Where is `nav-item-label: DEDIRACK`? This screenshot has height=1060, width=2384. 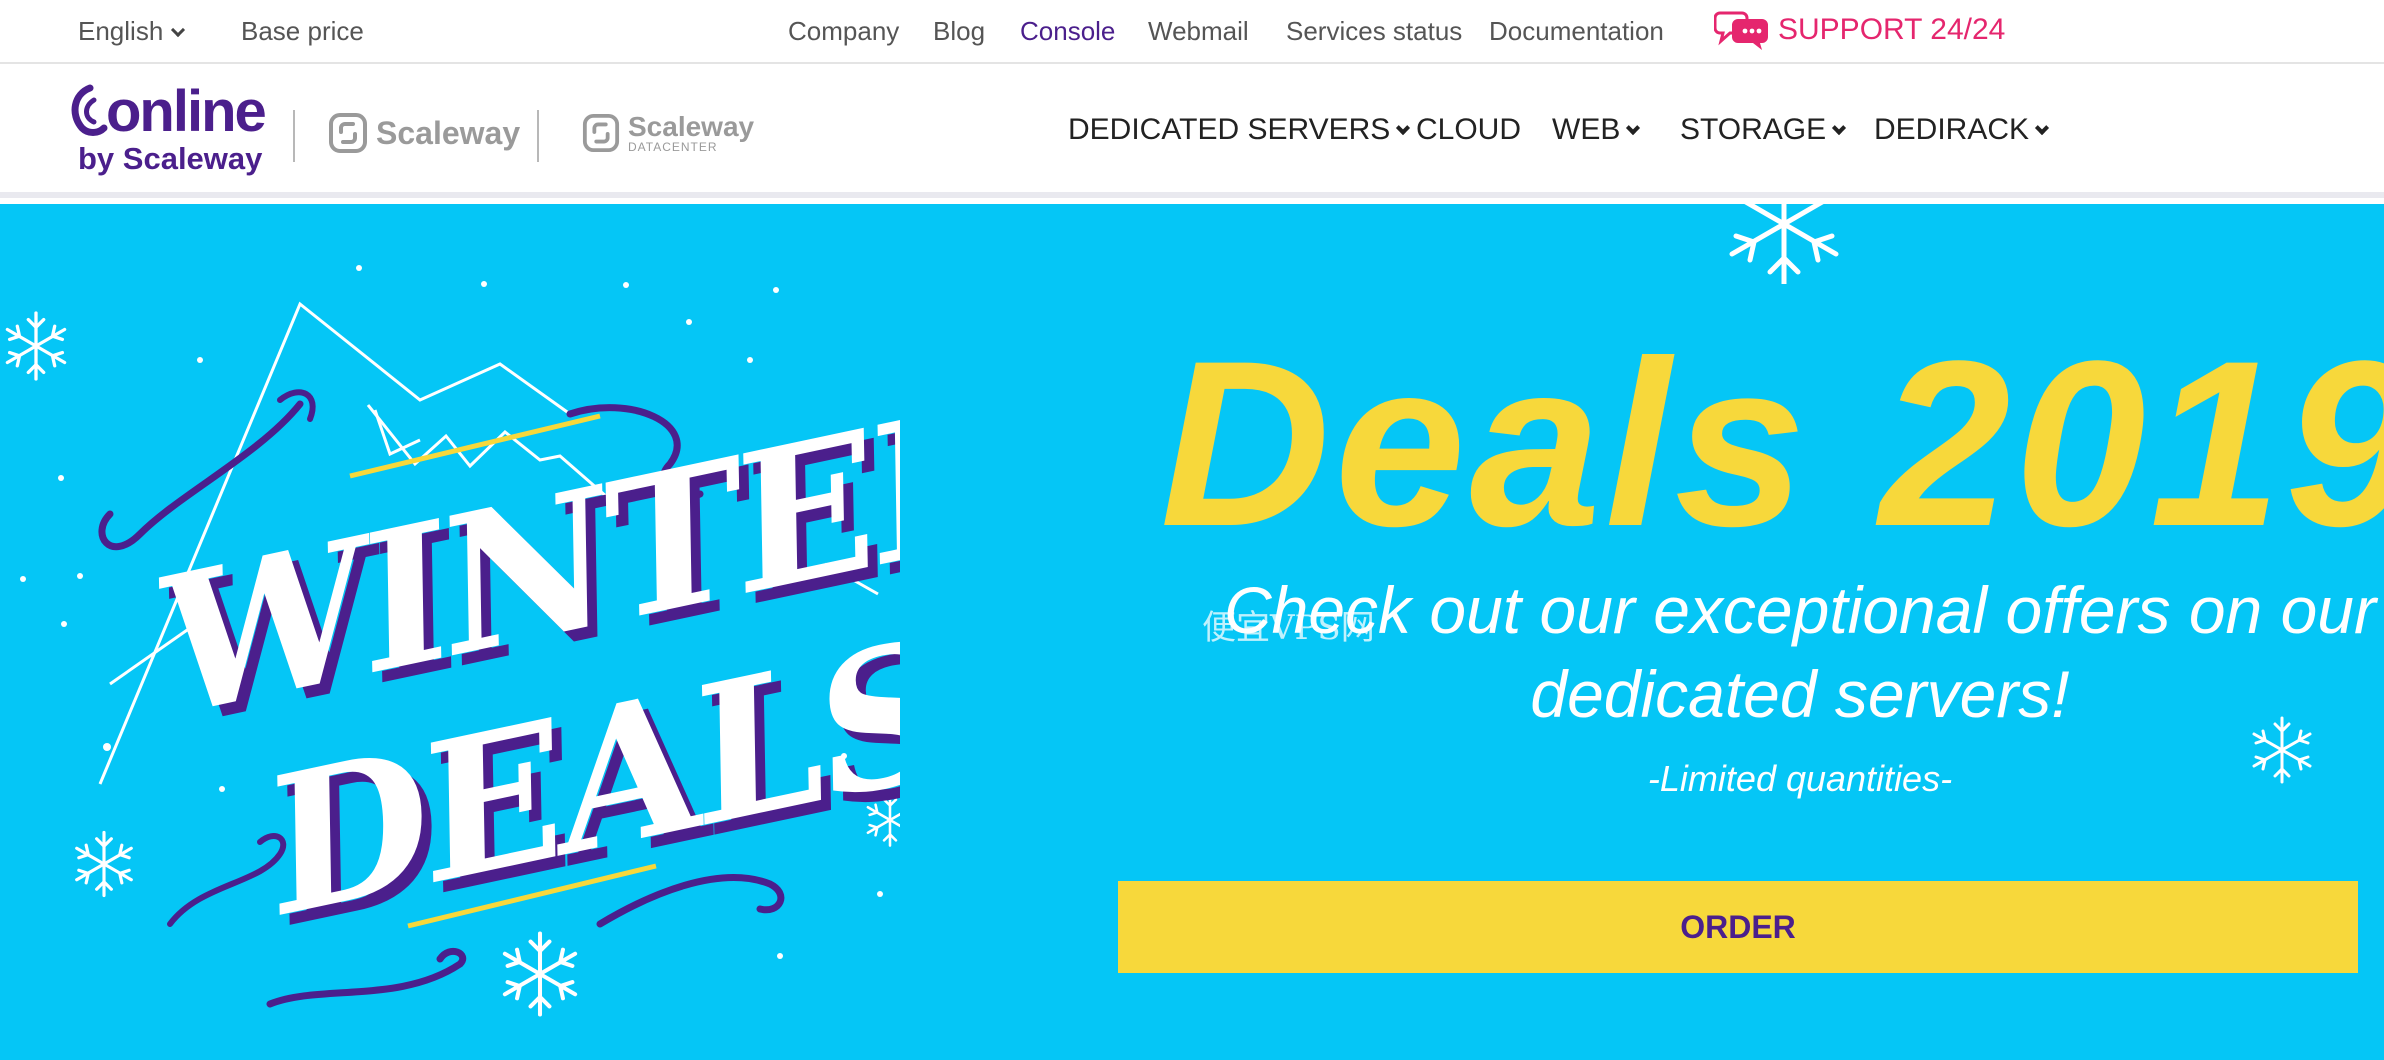
nav-item-label: DEDIRACK is located at coordinates (1952, 129).